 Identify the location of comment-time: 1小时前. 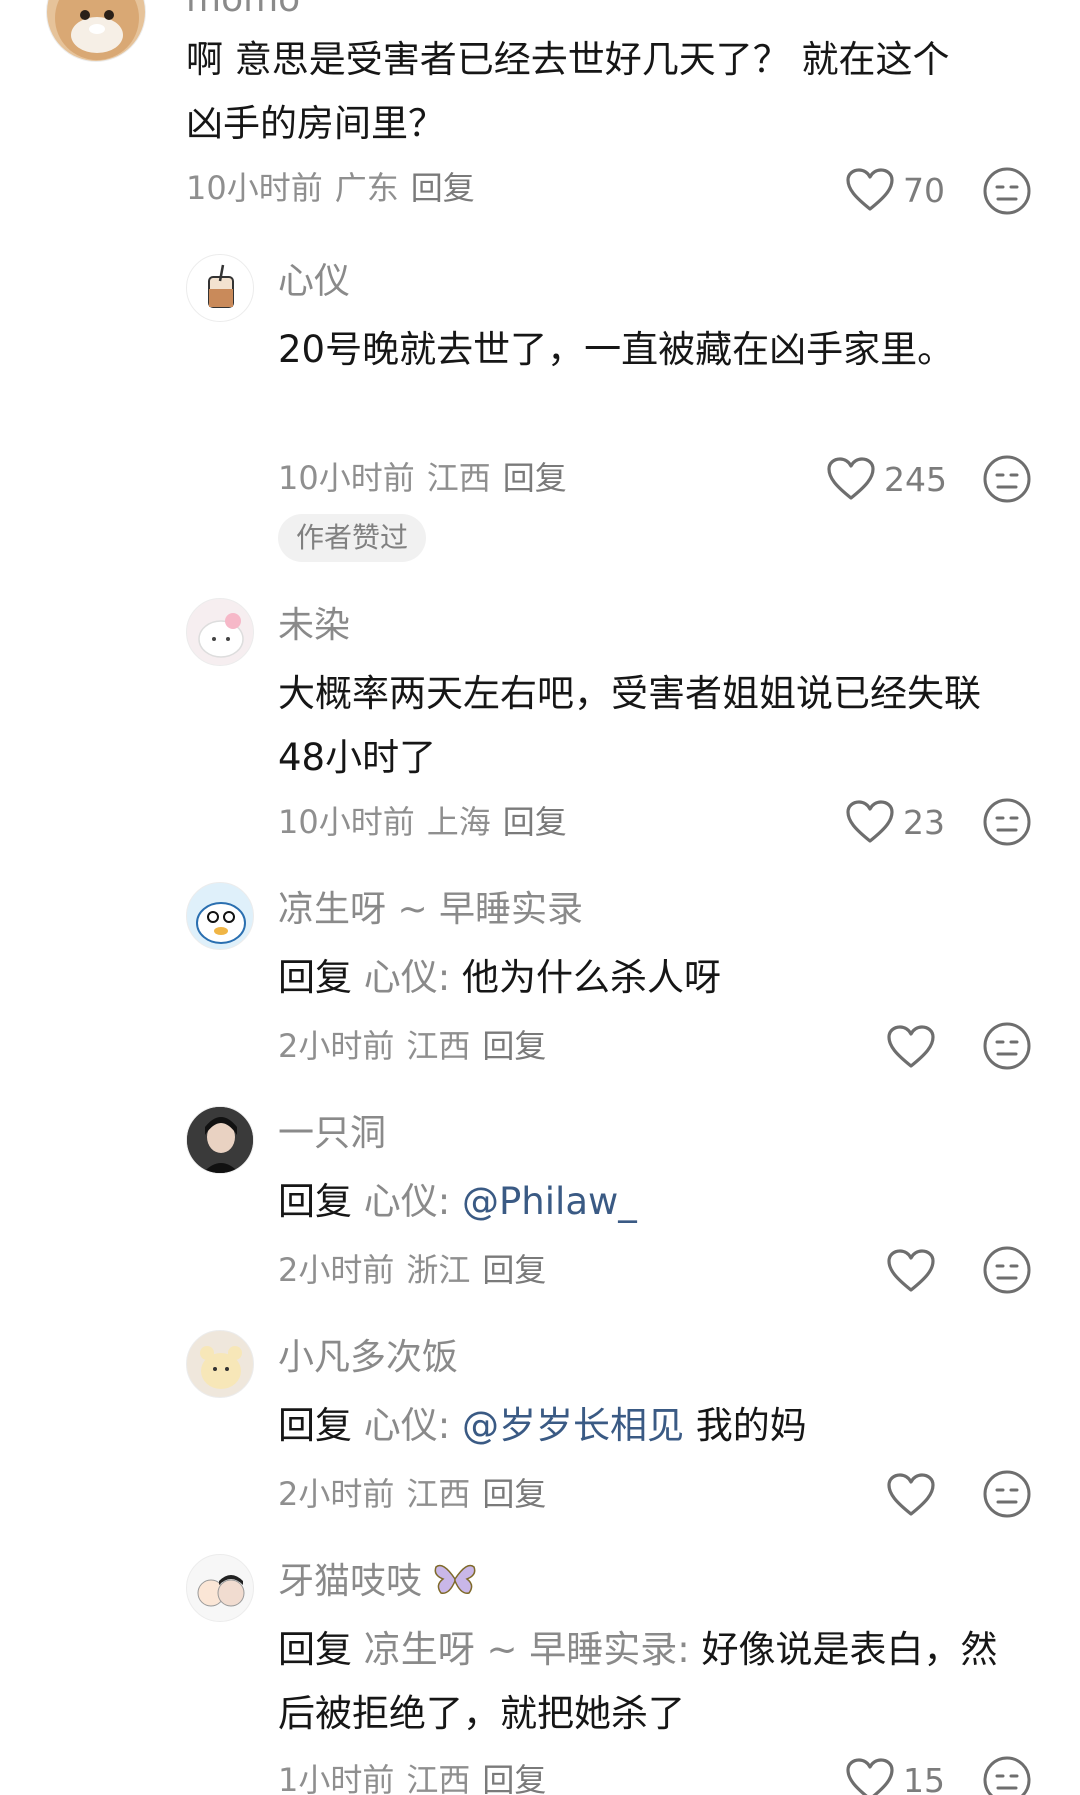
(336, 1778).